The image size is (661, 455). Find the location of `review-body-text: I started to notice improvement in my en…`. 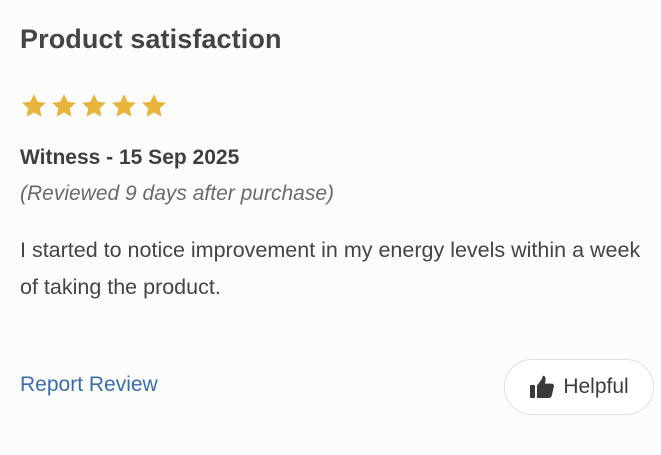

review-body-text: I started to notice improvement in my en… is located at coordinates (330, 268).